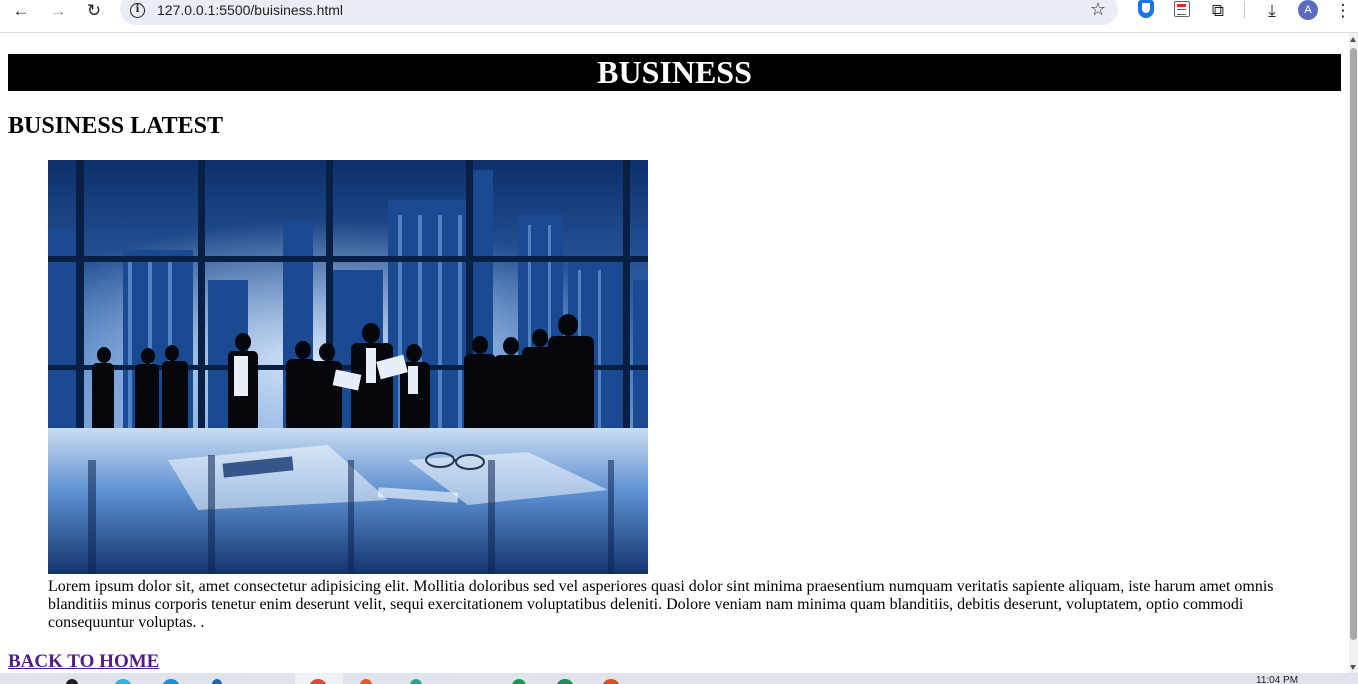 This screenshot has width=1358, height=684. I want to click on scroll-down-arrow-icon, so click(1353, 667).